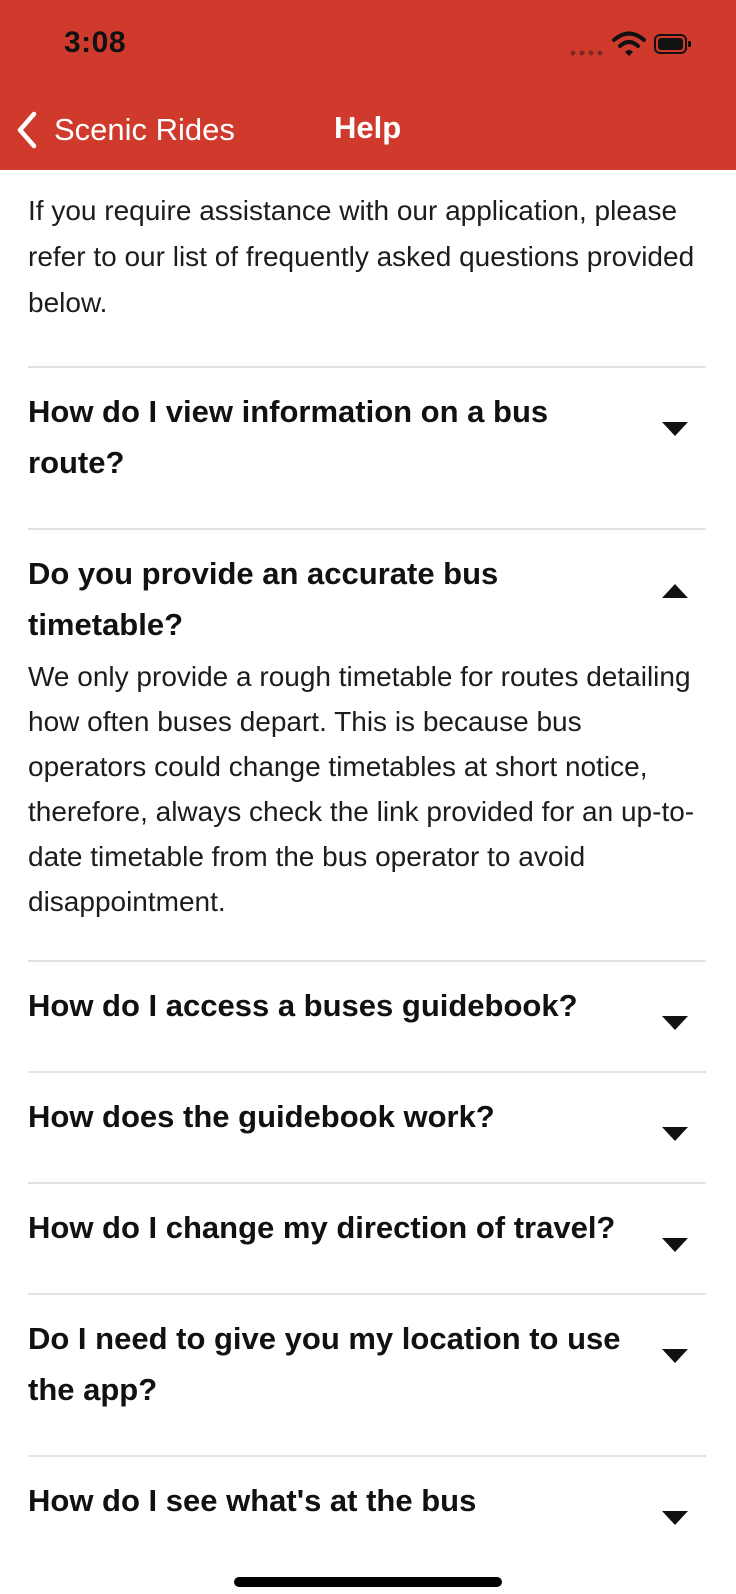  Describe the element at coordinates (586, 53) in the screenshot. I see `cellular-signal-icon` at that location.